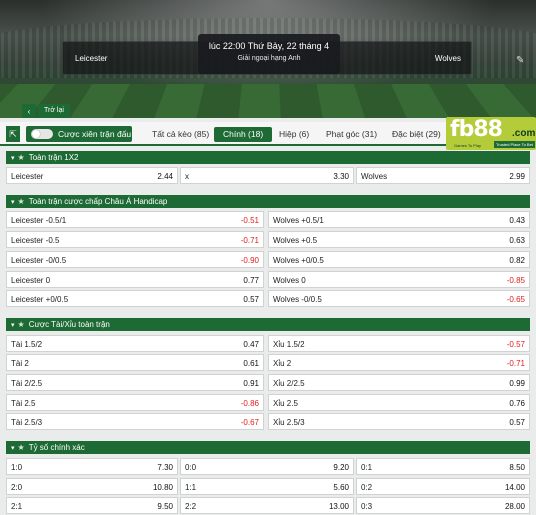  Describe the element at coordinates (42, 134) in the screenshot. I see `toggle-switch` at that location.